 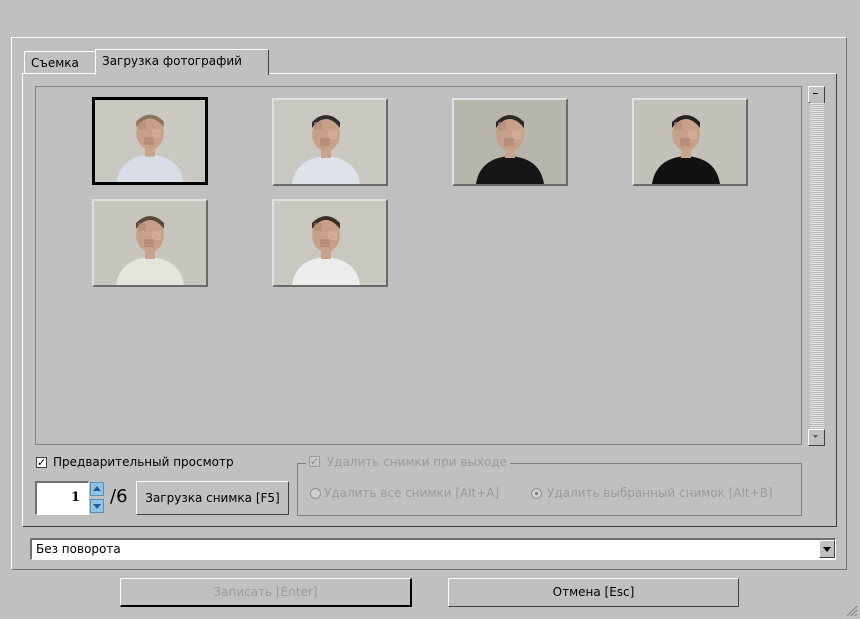 What do you see at coordinates (315, 493) in the screenshot?
I see `delete-all-radio` at bounding box center [315, 493].